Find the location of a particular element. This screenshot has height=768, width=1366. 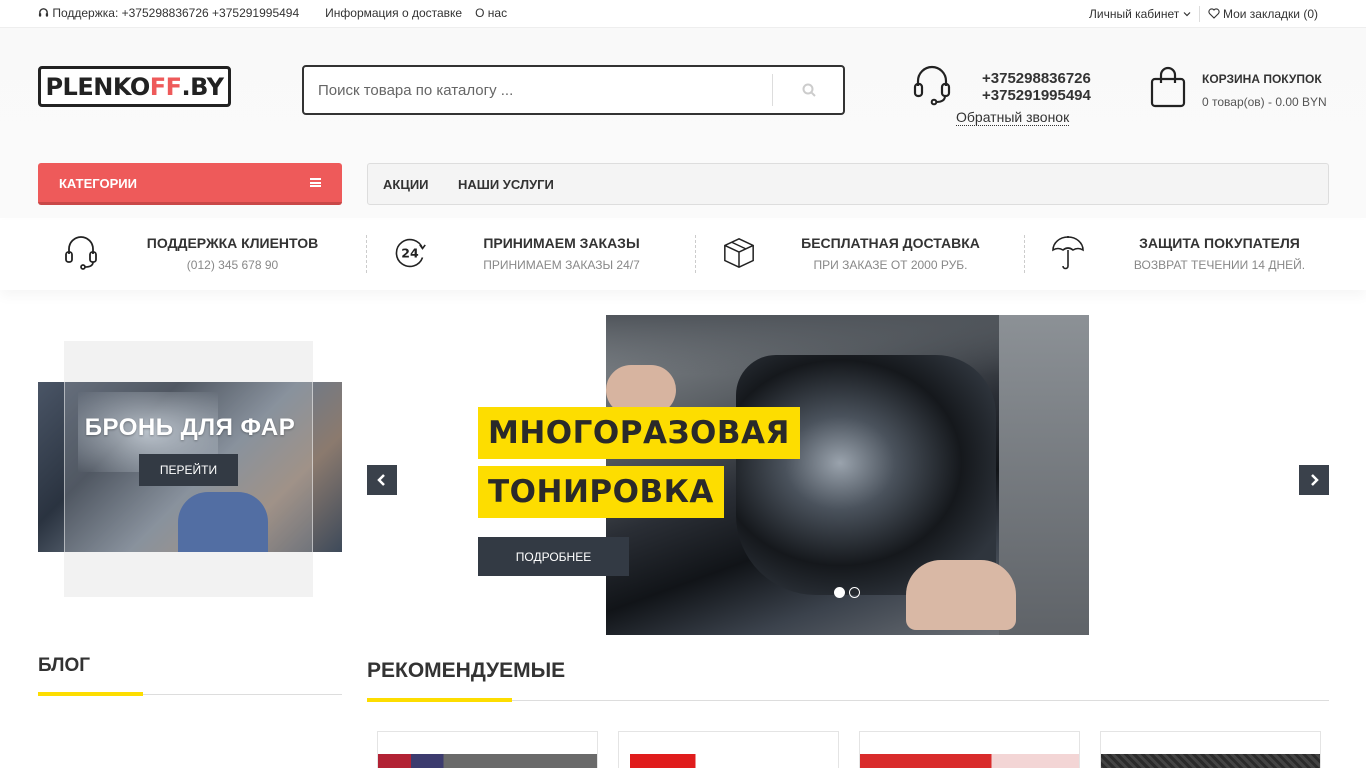

chevron-left-icon is located at coordinates (381, 480).